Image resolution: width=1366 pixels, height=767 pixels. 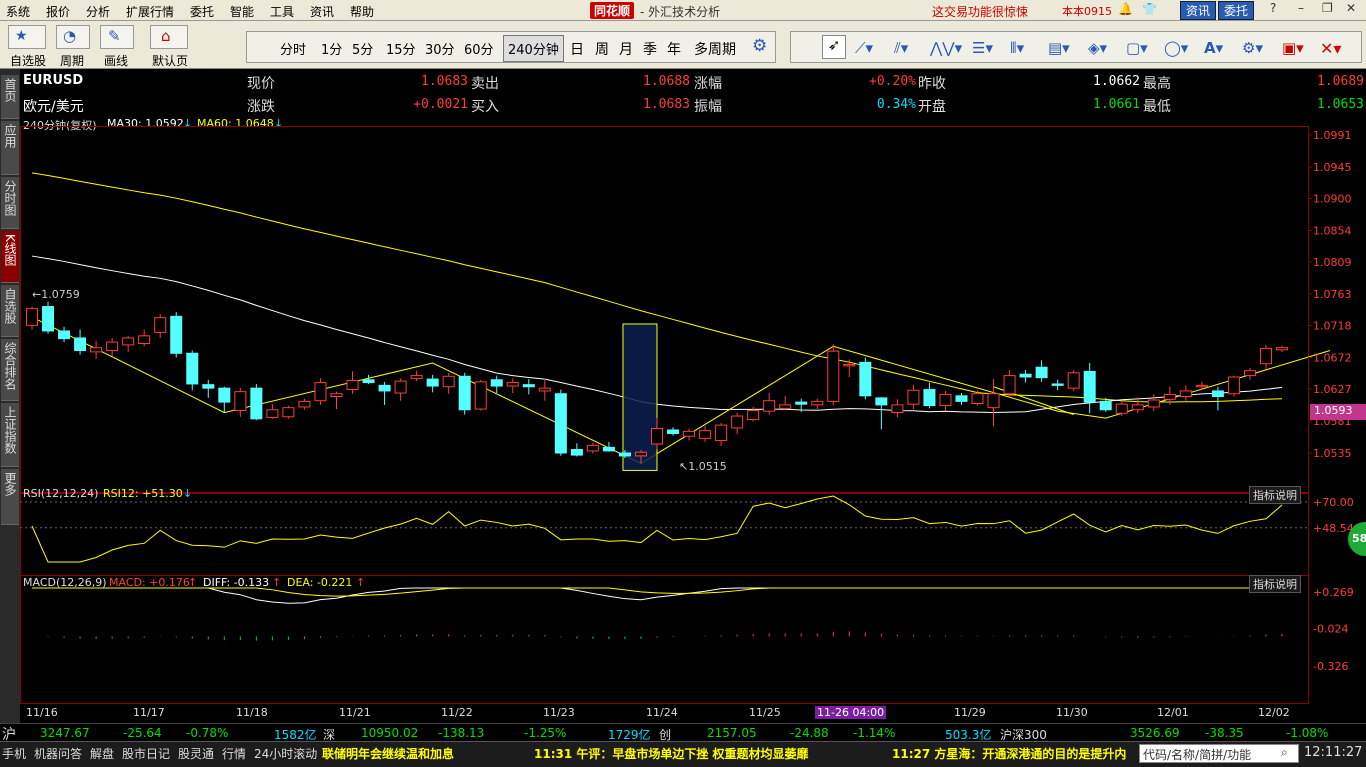 What do you see at coordinates (1275, 495) in the screenshot?
I see `rsi-explain-button: 指标说明` at bounding box center [1275, 495].